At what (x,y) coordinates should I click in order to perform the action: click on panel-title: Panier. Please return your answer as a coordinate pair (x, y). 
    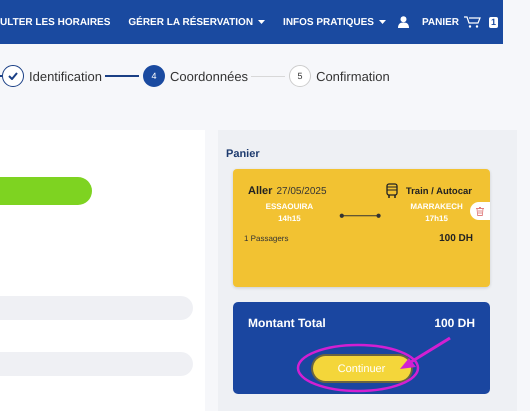
    Looking at the image, I should click on (243, 154).